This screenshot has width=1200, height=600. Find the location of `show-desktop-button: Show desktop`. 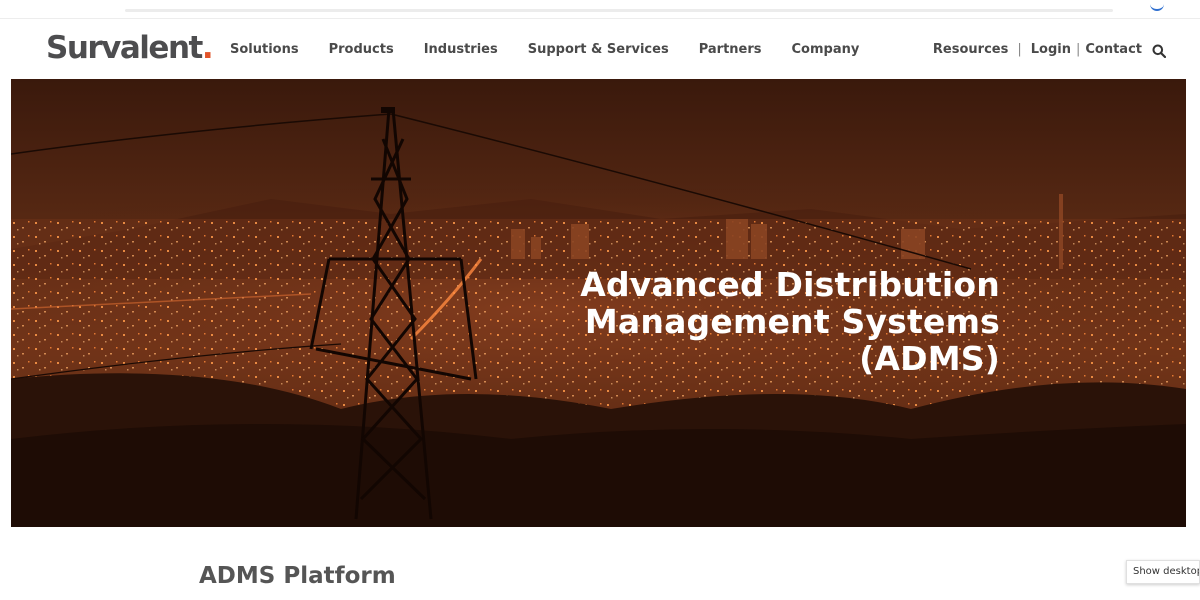

show-desktop-button: Show desktop is located at coordinates (1163, 572).